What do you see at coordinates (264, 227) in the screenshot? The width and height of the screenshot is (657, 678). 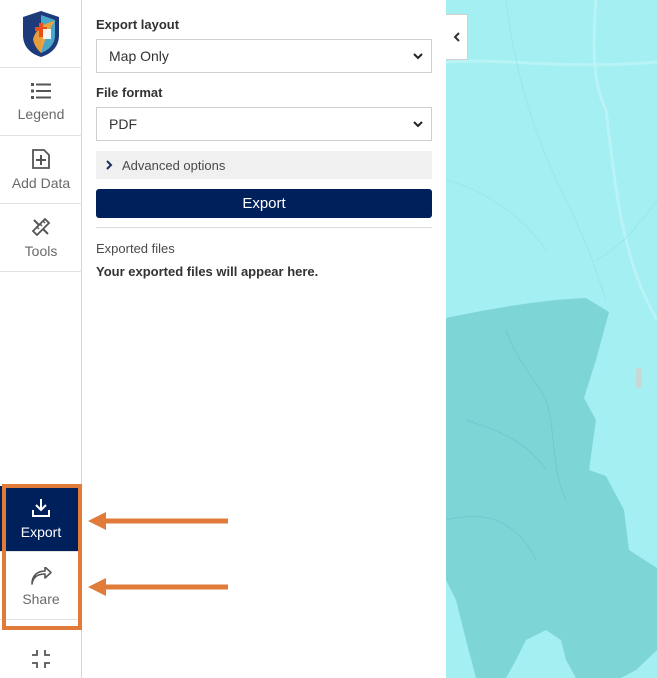 I see `divider` at bounding box center [264, 227].